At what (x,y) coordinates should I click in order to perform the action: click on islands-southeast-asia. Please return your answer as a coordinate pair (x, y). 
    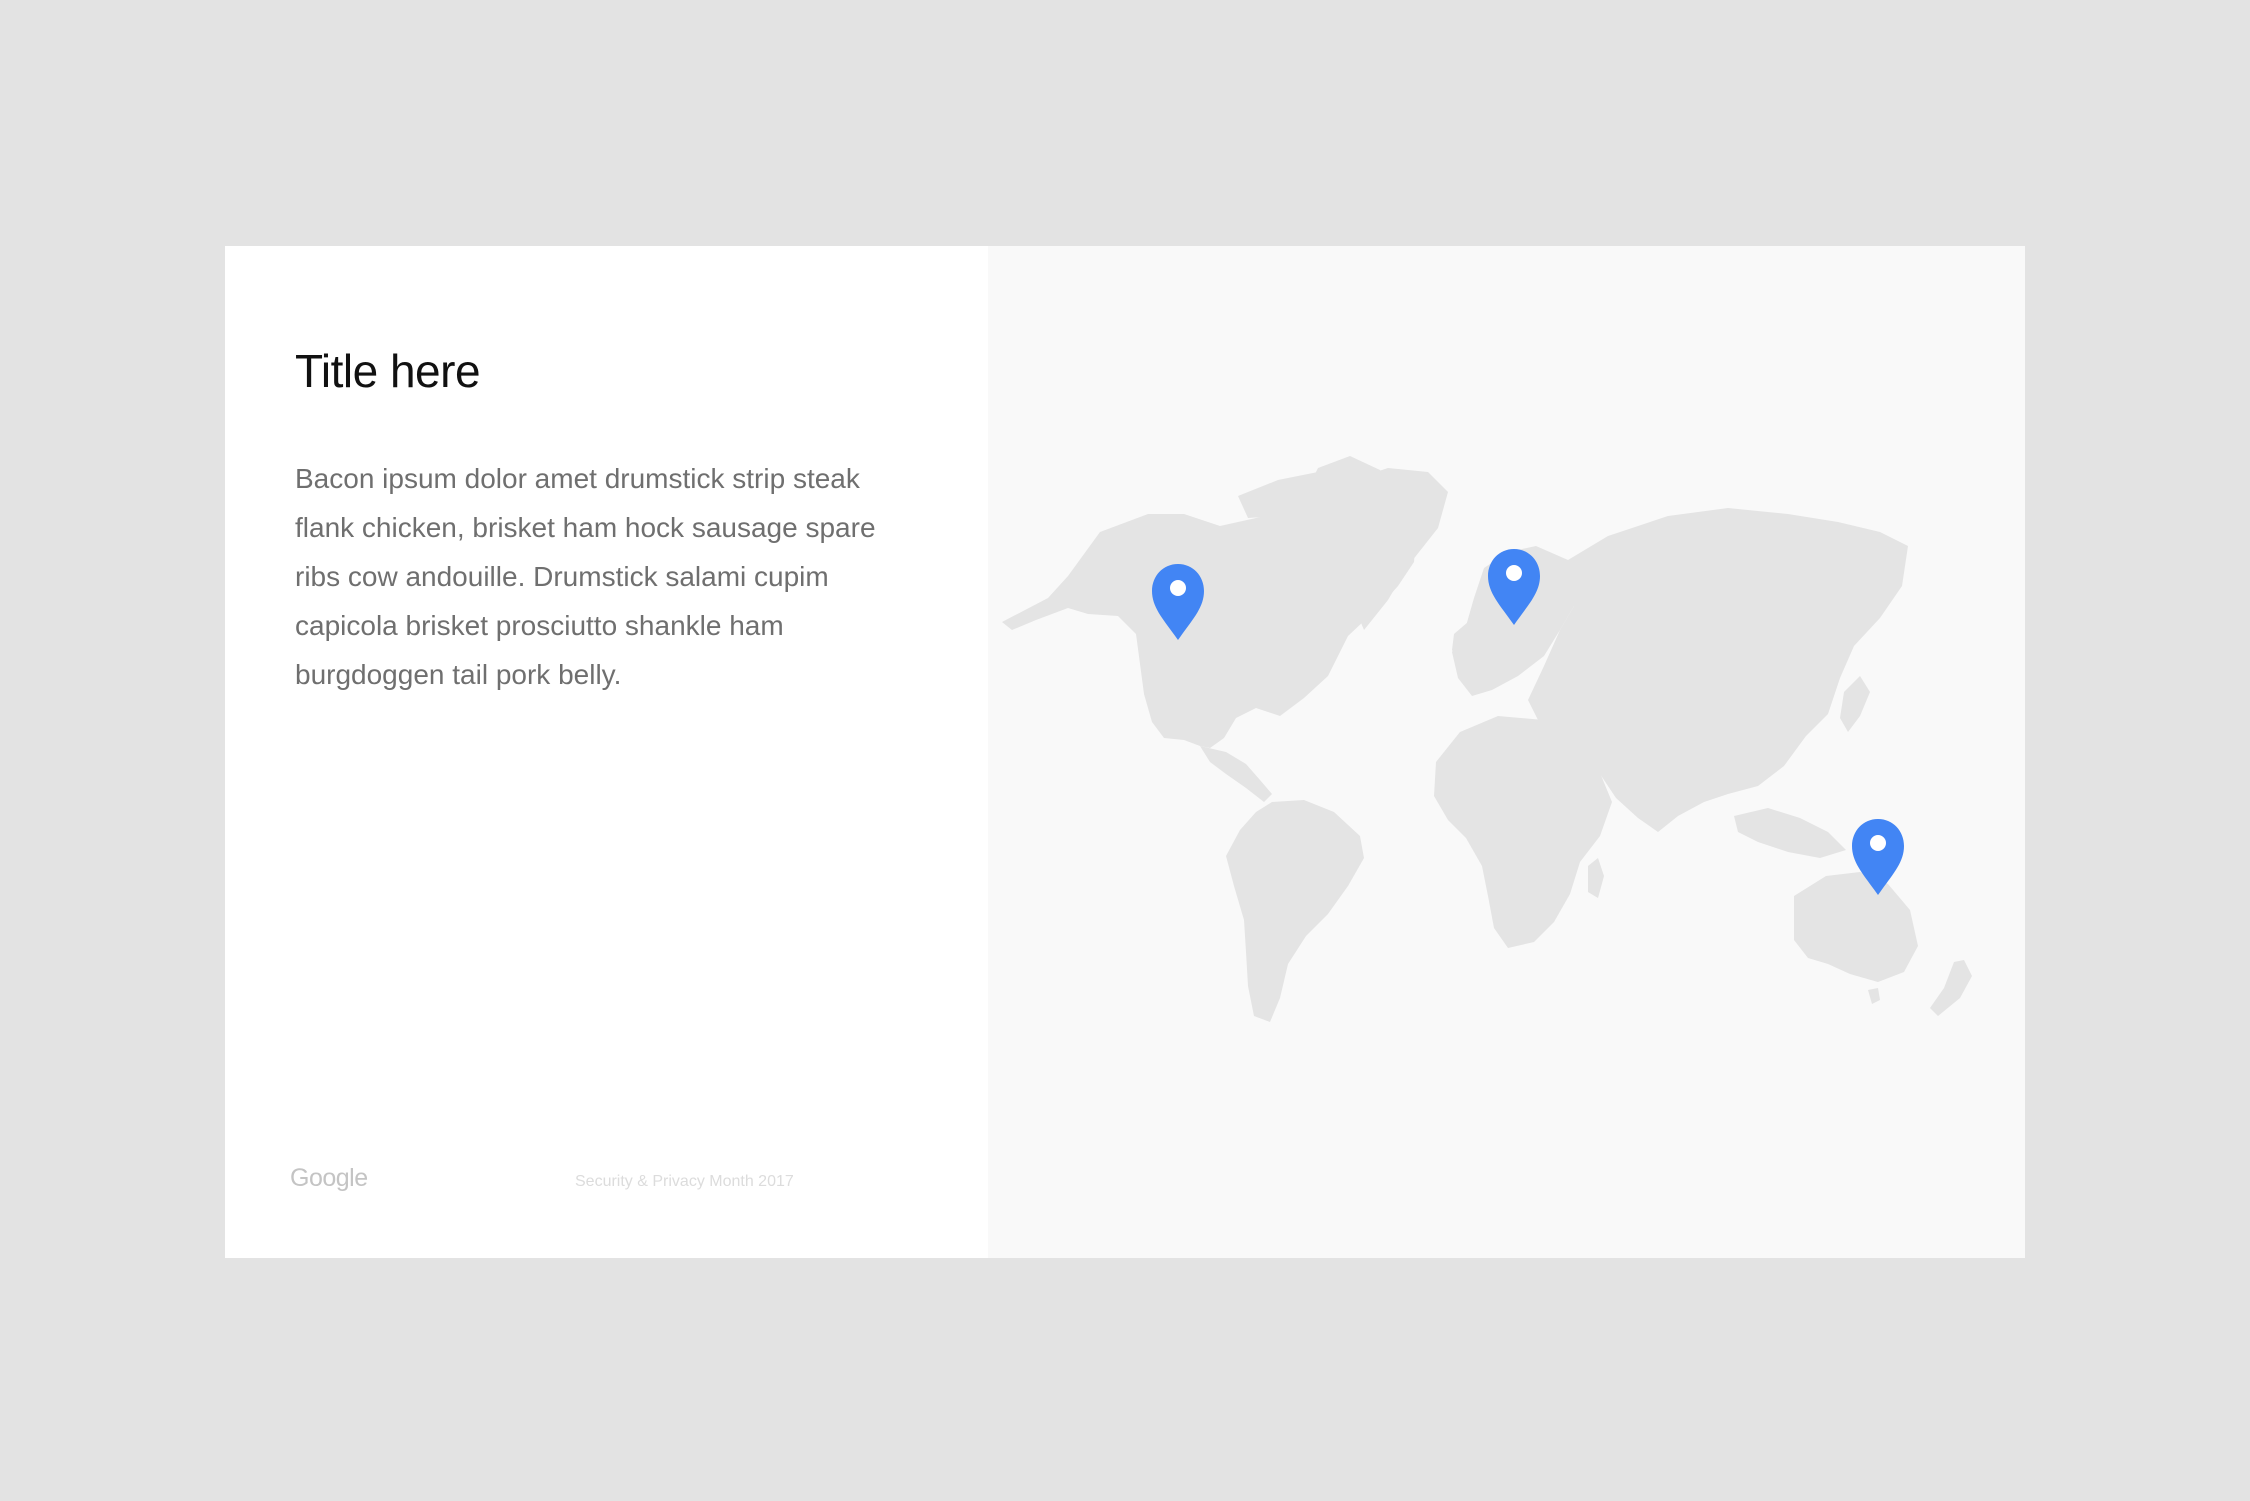
    Looking at the image, I should click on (1790, 833).